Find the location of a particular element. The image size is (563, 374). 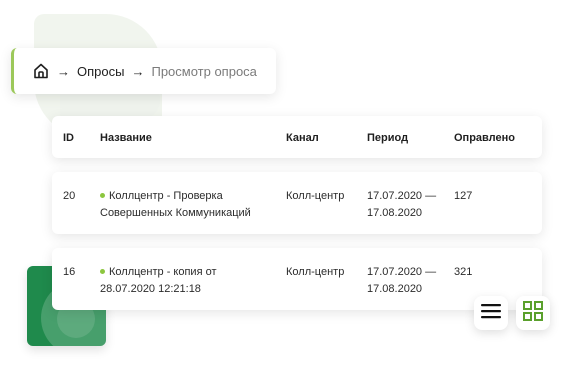

row-name-line2: Совершенных Коммуникаций is located at coordinates (175, 213).